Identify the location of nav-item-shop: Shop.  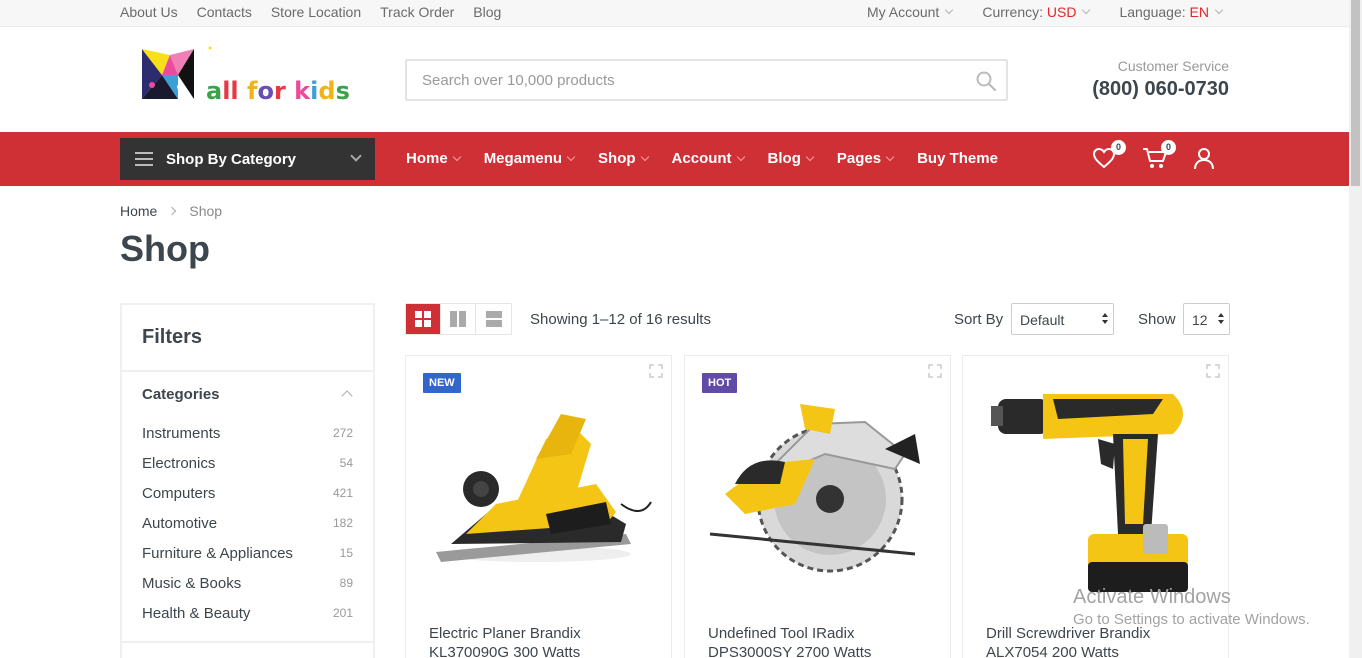
(623, 158).